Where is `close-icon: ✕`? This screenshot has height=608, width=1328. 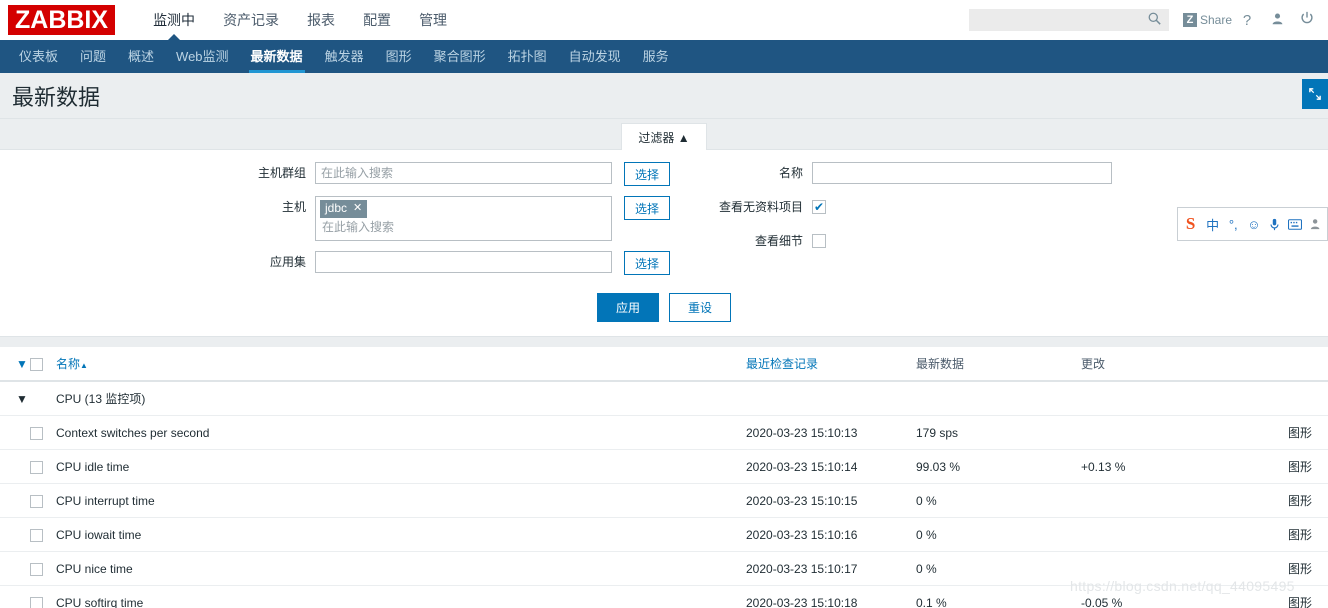 close-icon: ✕ is located at coordinates (357, 208).